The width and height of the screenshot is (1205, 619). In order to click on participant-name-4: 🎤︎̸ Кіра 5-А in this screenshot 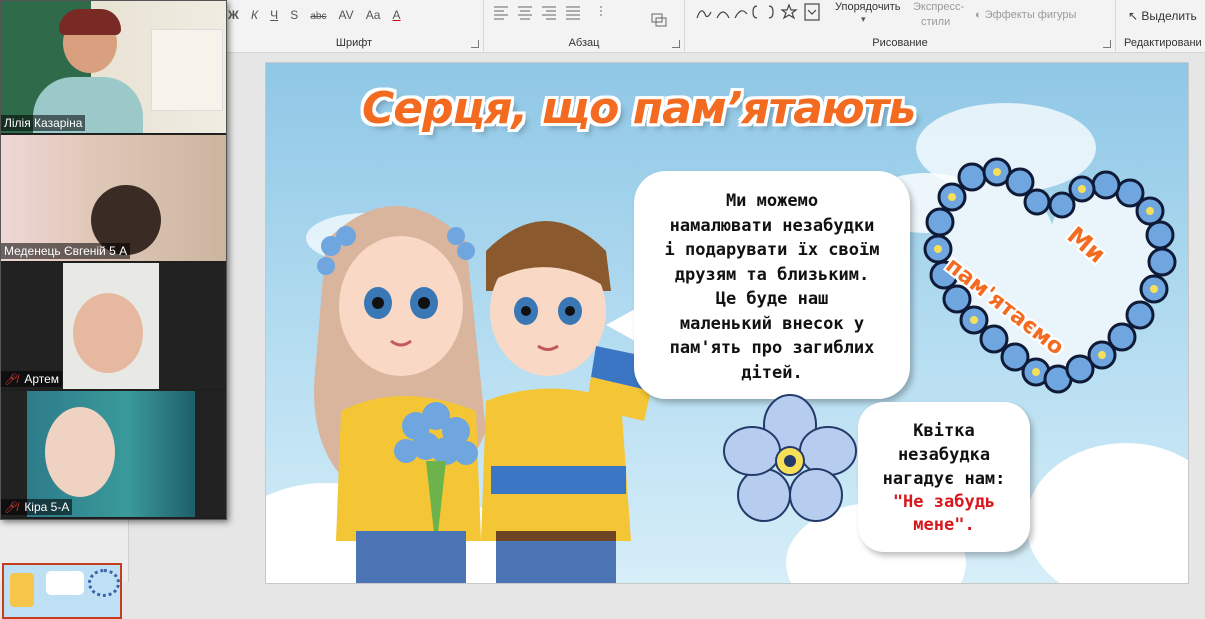, I will do `click(37, 507)`.